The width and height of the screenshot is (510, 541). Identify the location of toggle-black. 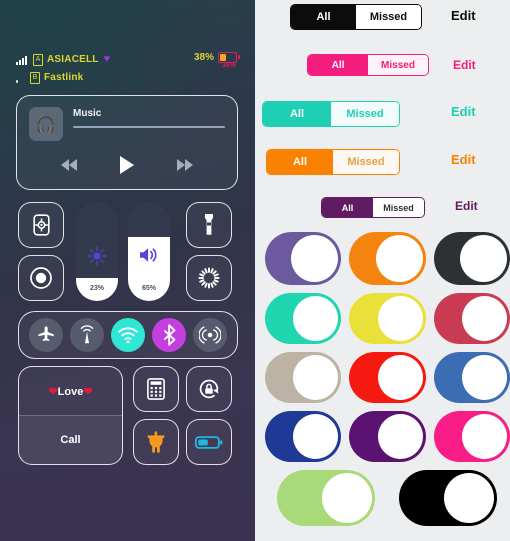
(448, 498).